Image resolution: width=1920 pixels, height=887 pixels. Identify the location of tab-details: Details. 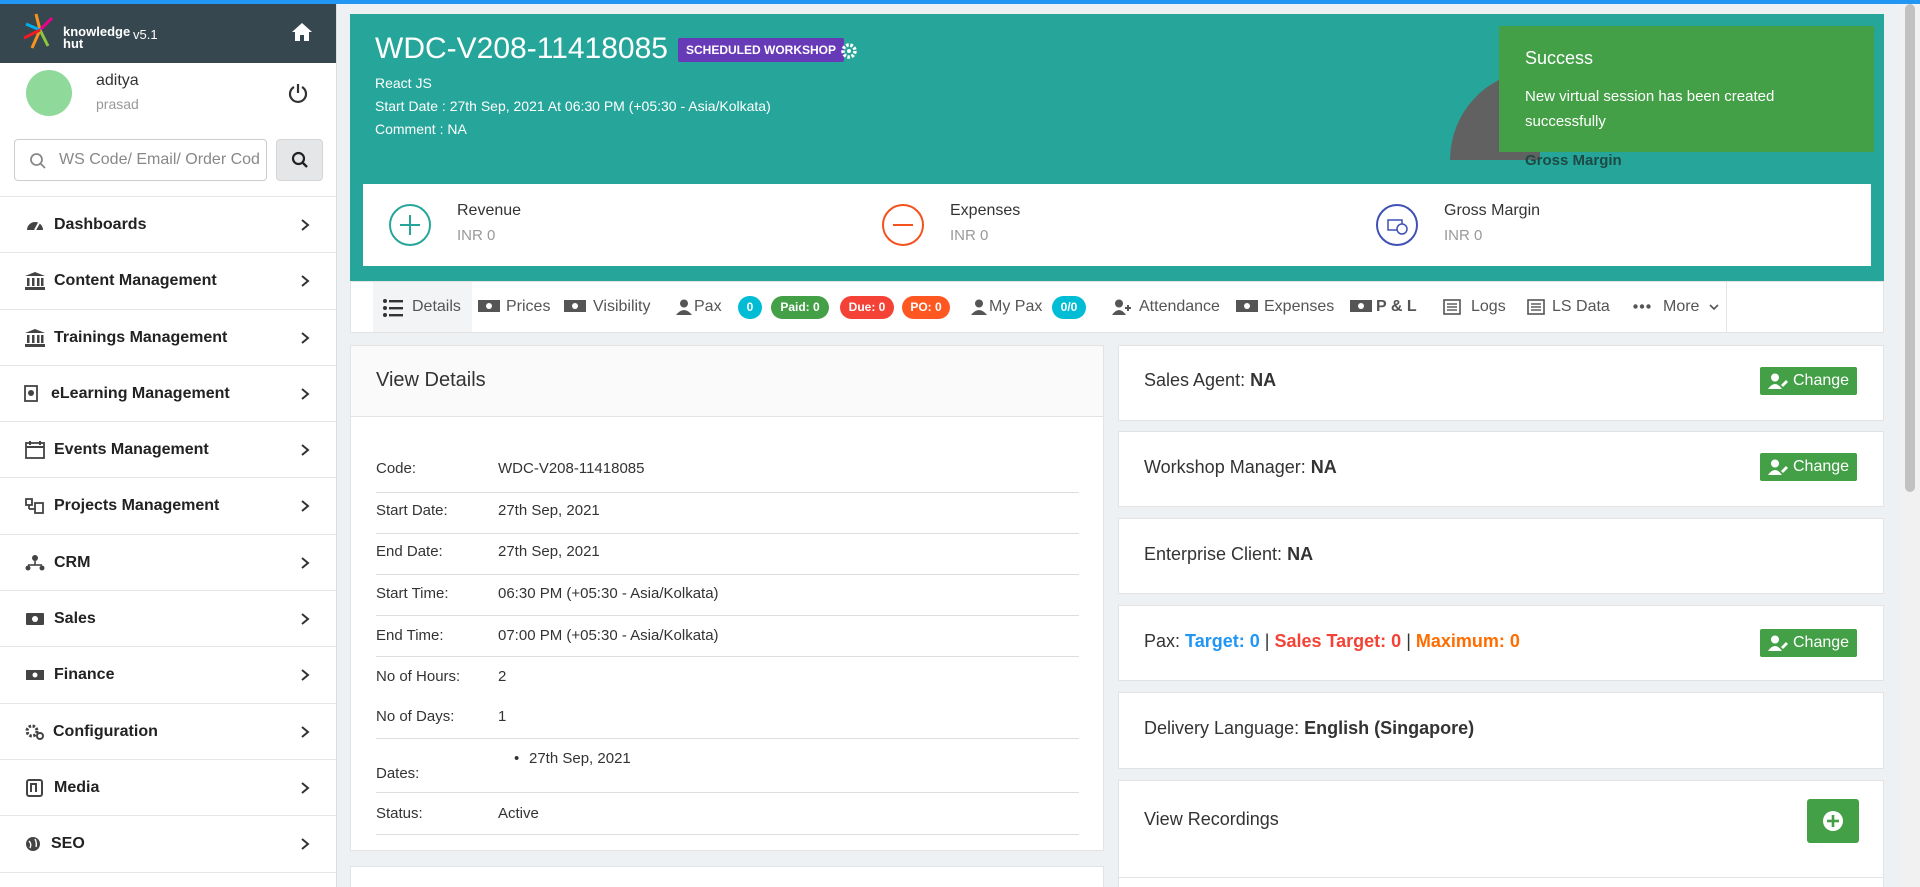
(422, 307).